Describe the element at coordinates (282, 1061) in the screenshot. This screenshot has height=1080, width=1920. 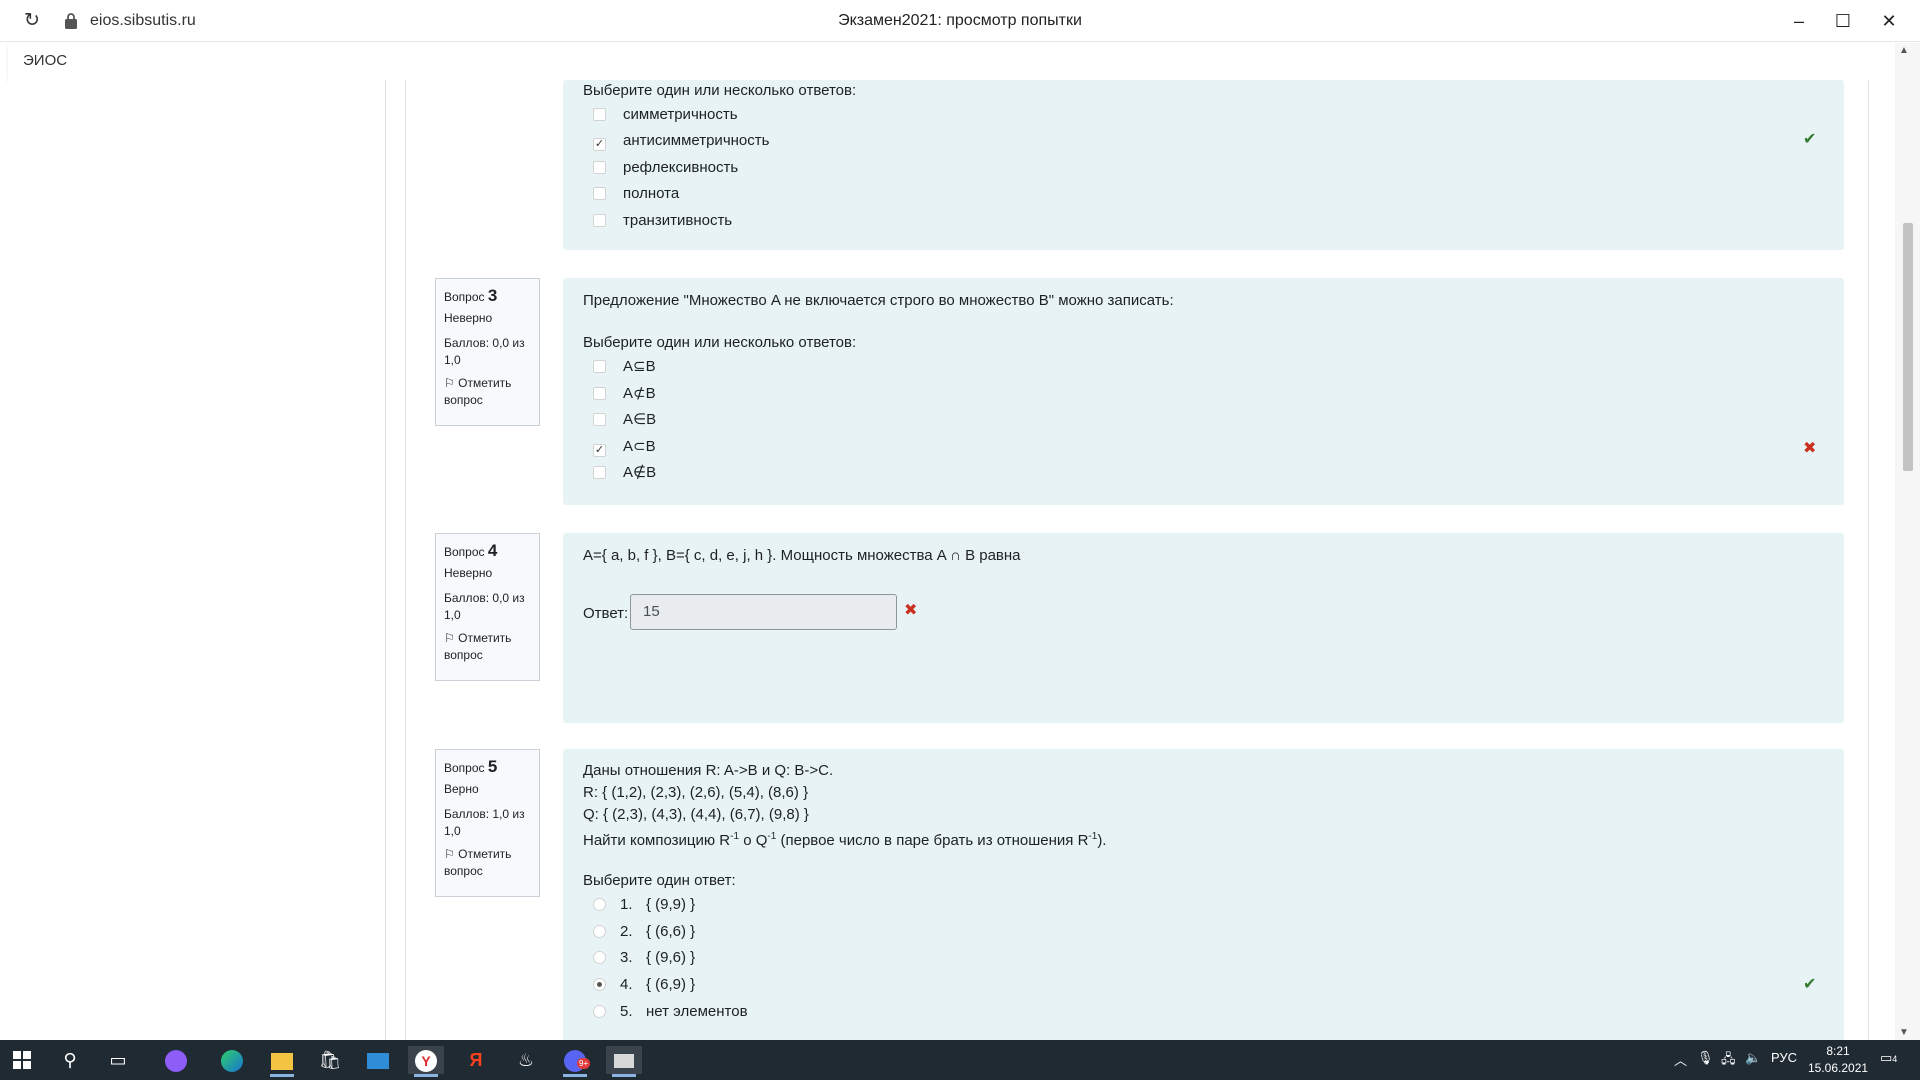
I see `file-explorer-icon` at that location.